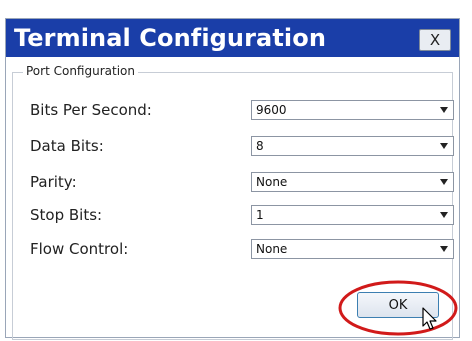 Image resolution: width=472 pixels, height=341 pixels. I want to click on bits-per-second-label: Bits Per Second:, so click(91, 110).